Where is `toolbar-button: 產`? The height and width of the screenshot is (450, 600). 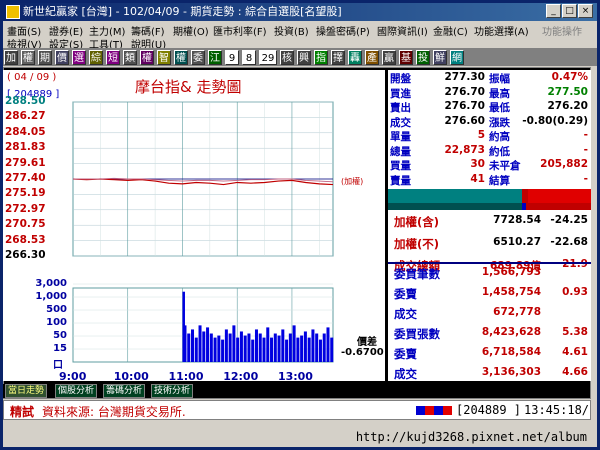
toolbar-button: 產 is located at coordinates (372, 57).